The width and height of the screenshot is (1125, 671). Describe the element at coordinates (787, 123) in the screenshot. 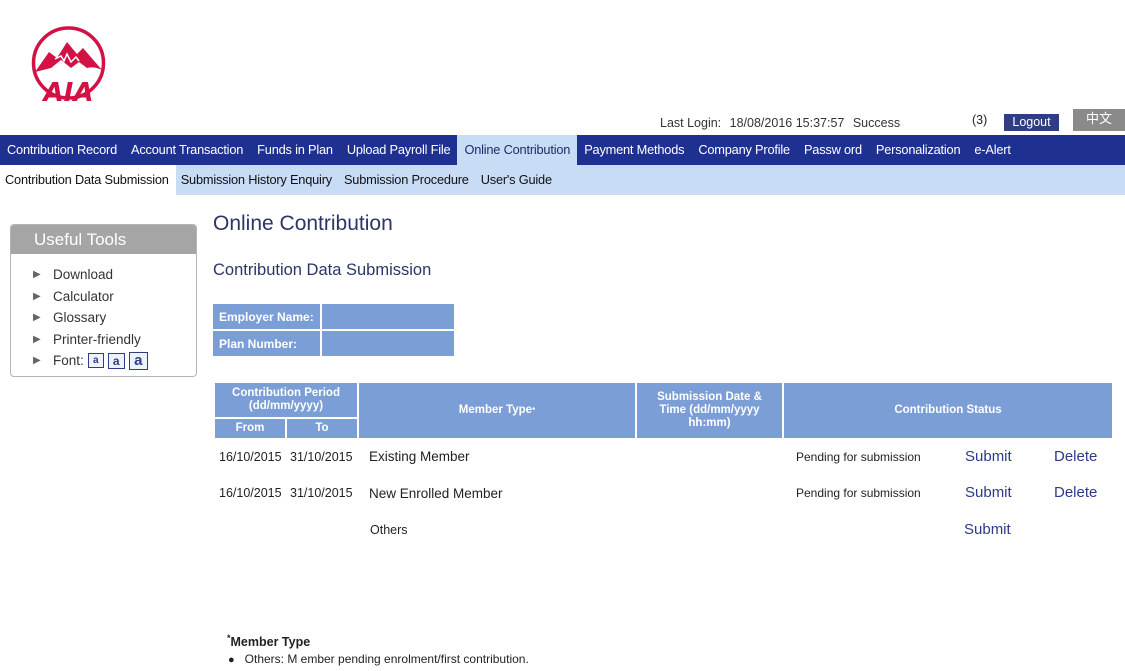

I see `last-login-value: 18/08/2016 15:37:57` at that location.